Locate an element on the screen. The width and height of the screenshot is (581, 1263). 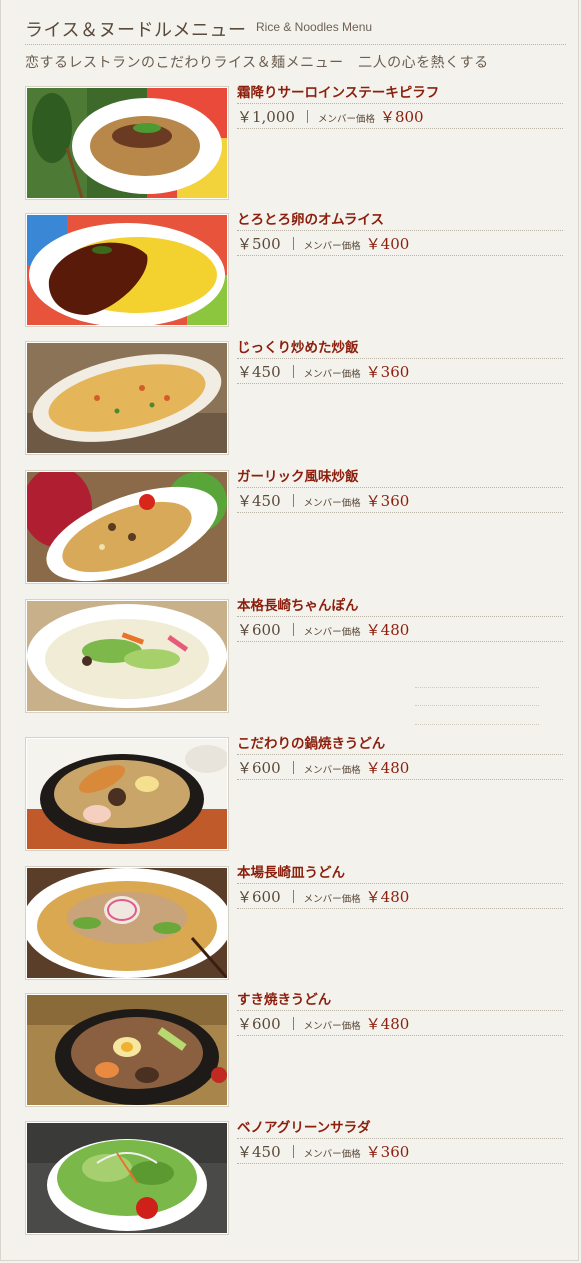
photo-nabeyaki-udon is located at coordinates (127, 794).